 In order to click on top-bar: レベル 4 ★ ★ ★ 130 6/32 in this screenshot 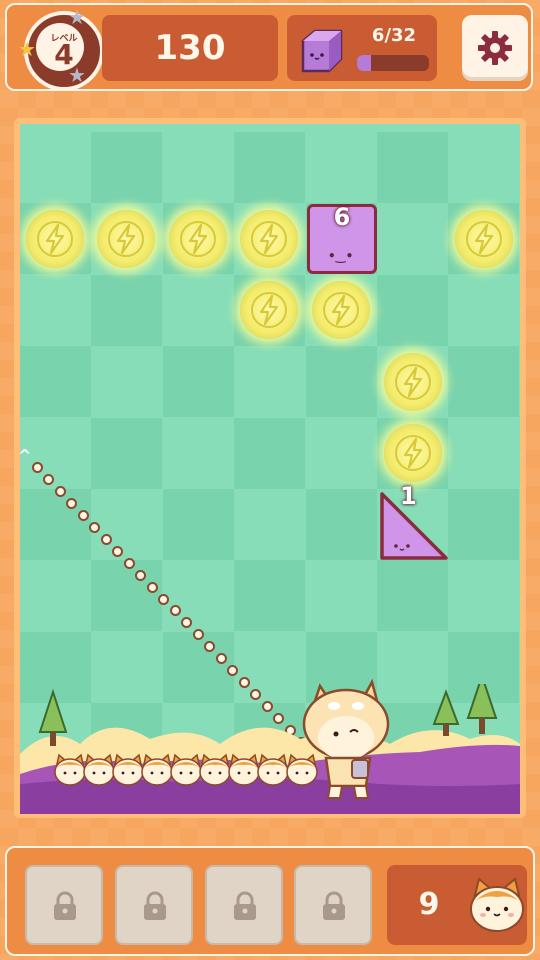, I will do `click(269, 47)`.